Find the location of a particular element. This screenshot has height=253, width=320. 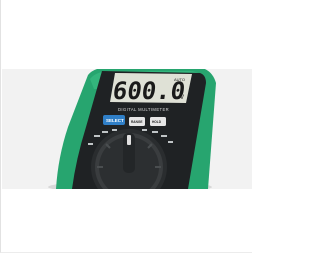

body-label: DIGITAL MULTIMETER is located at coordinates (143, 109).